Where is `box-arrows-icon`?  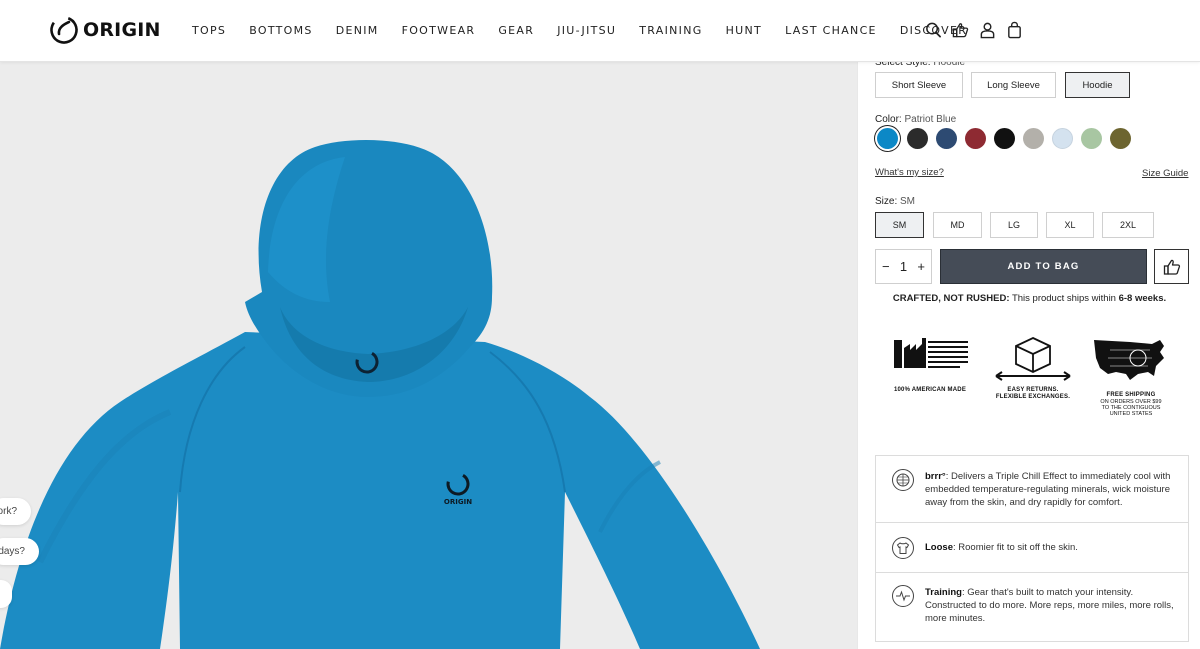
box-arrows-icon is located at coordinates (1033, 359).